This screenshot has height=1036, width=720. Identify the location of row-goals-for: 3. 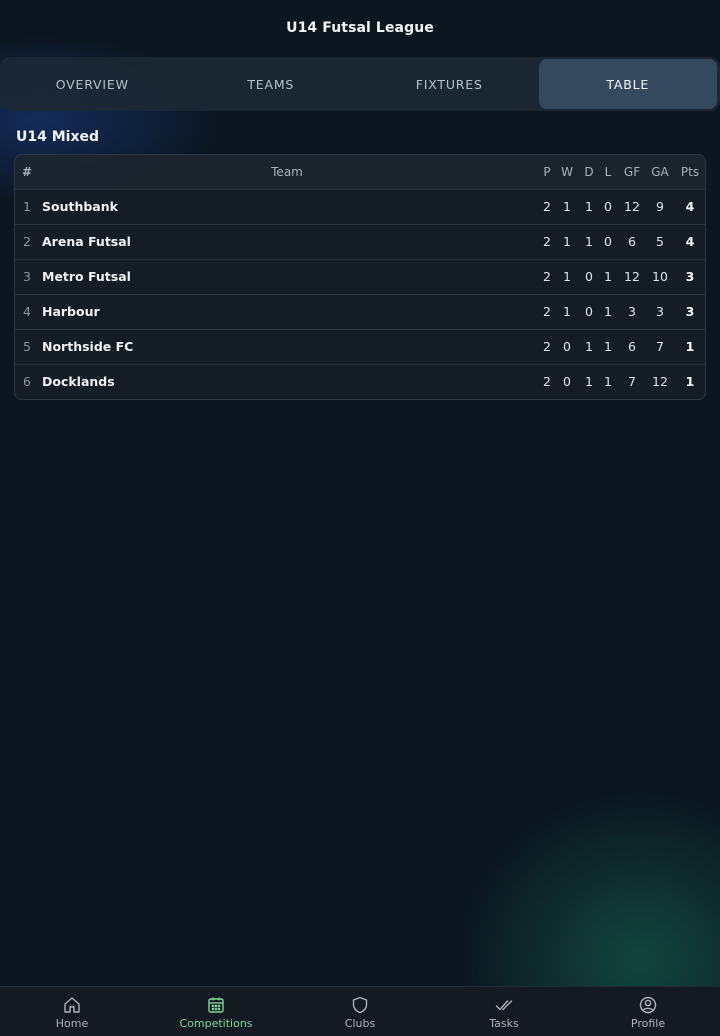
(632, 311).